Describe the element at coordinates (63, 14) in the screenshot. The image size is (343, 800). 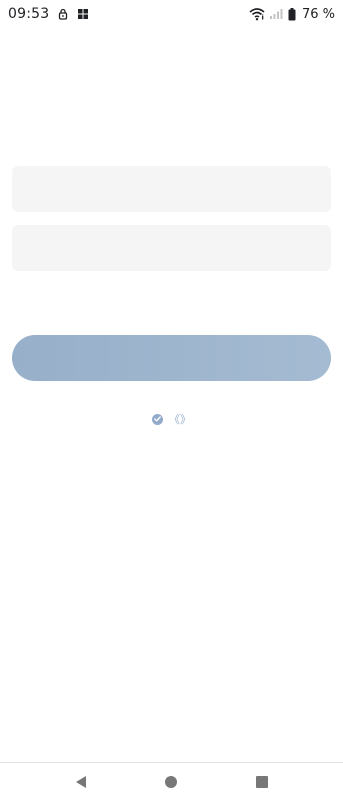
I see `lock-icon` at that location.